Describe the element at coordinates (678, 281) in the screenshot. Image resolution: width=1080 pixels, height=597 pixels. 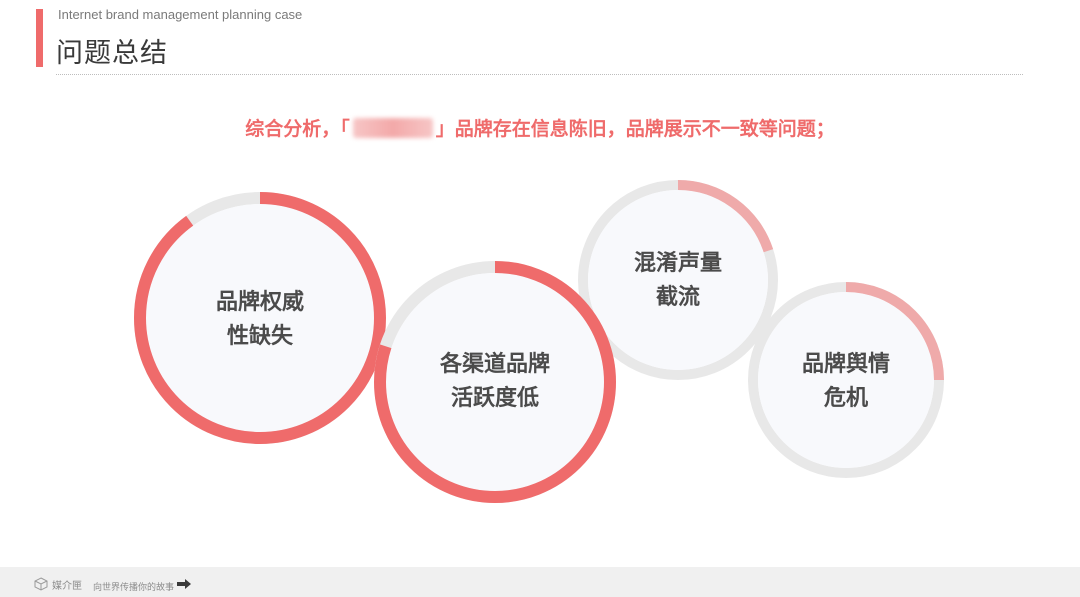
I see `circle-3-label: 混淆声量 截流` at that location.